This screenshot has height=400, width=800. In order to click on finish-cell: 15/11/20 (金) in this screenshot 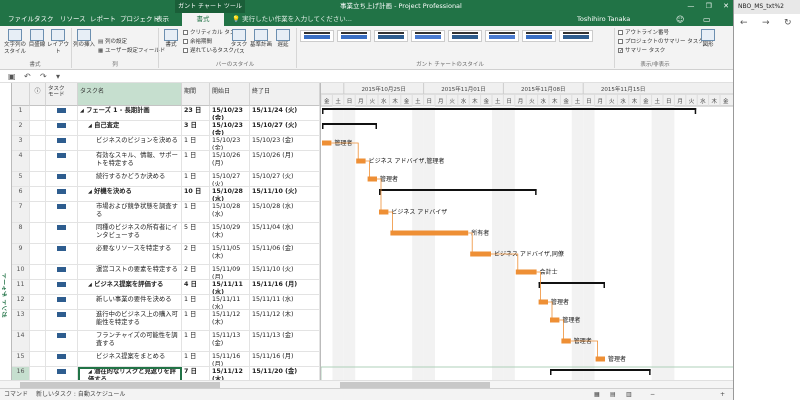, I will do `click(285, 373)`.